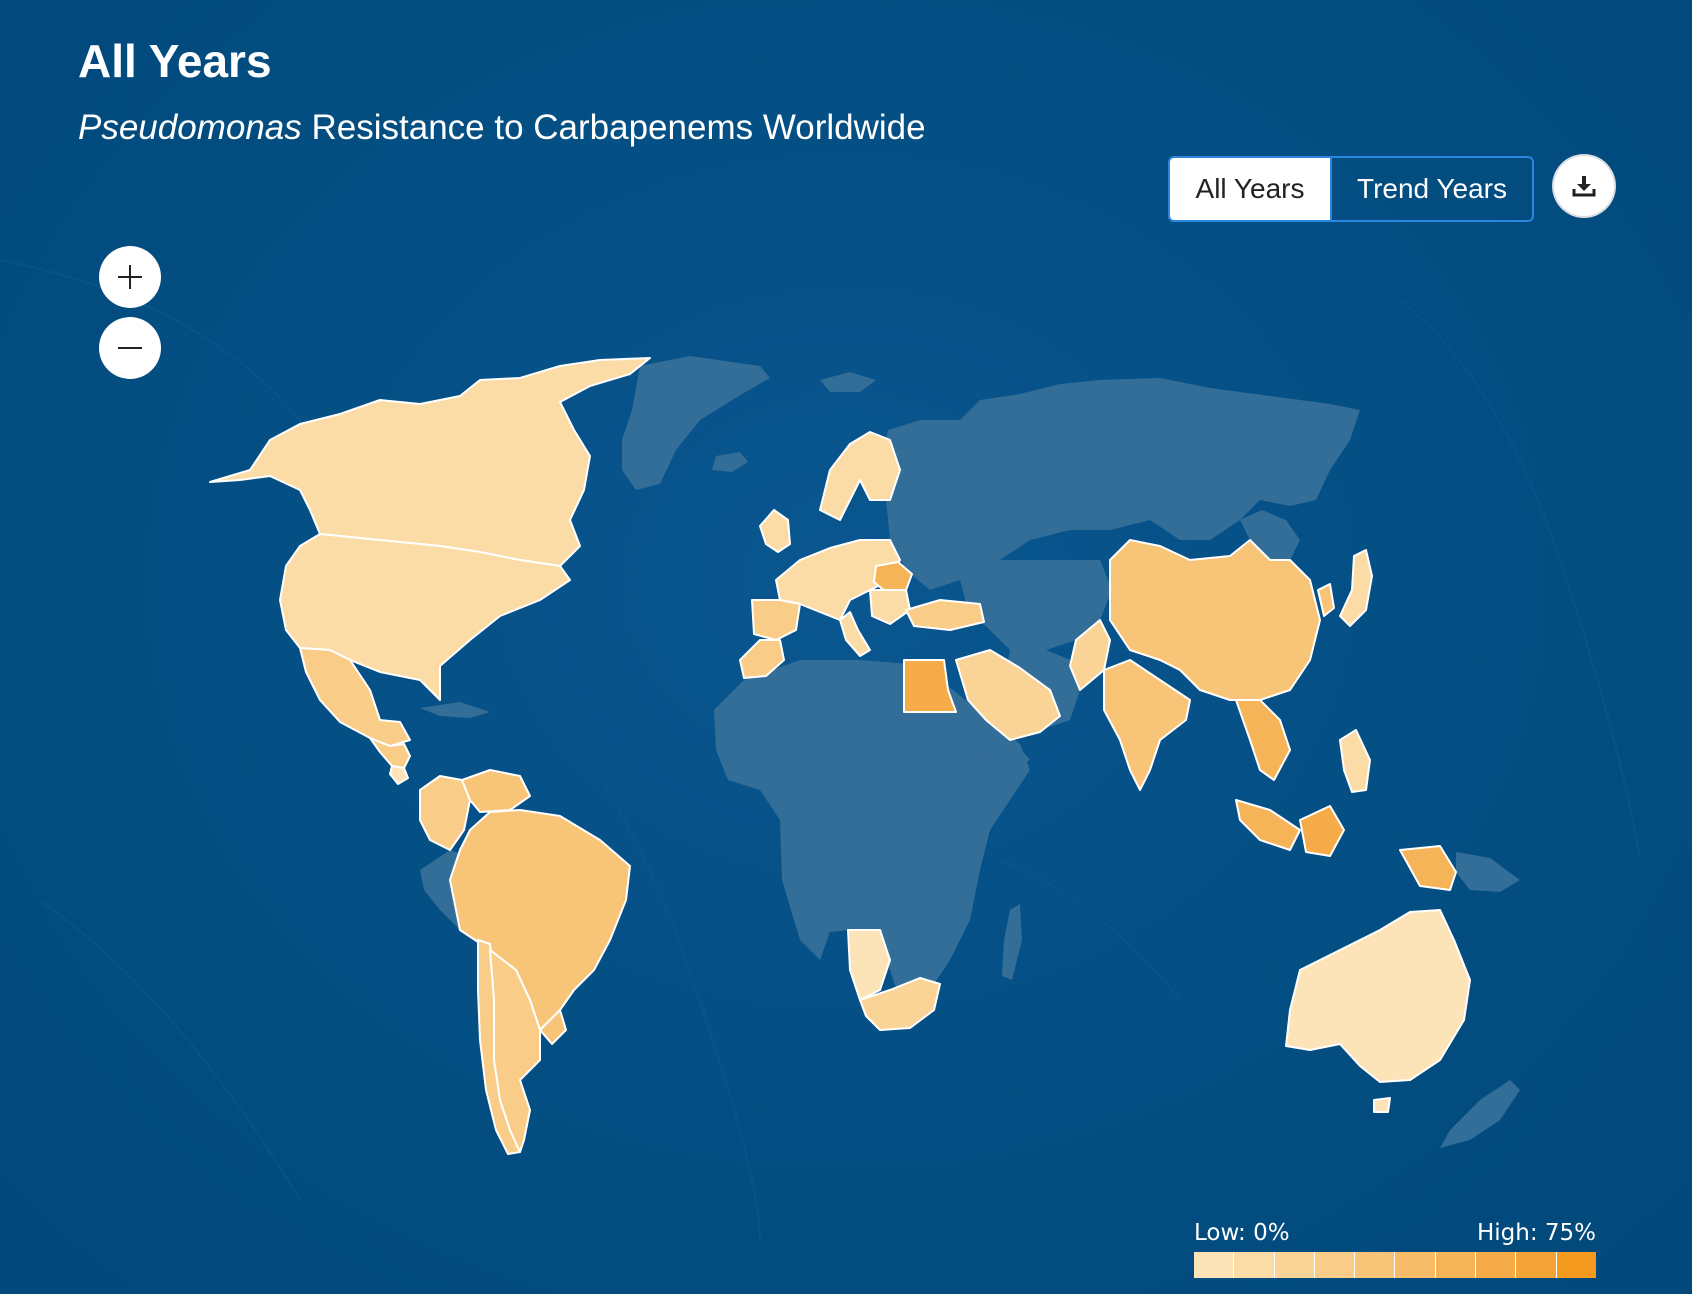 The image size is (1692, 1294). What do you see at coordinates (1395, 1249) in the screenshot?
I see `color-legend: Low: 0% High: 75%` at bounding box center [1395, 1249].